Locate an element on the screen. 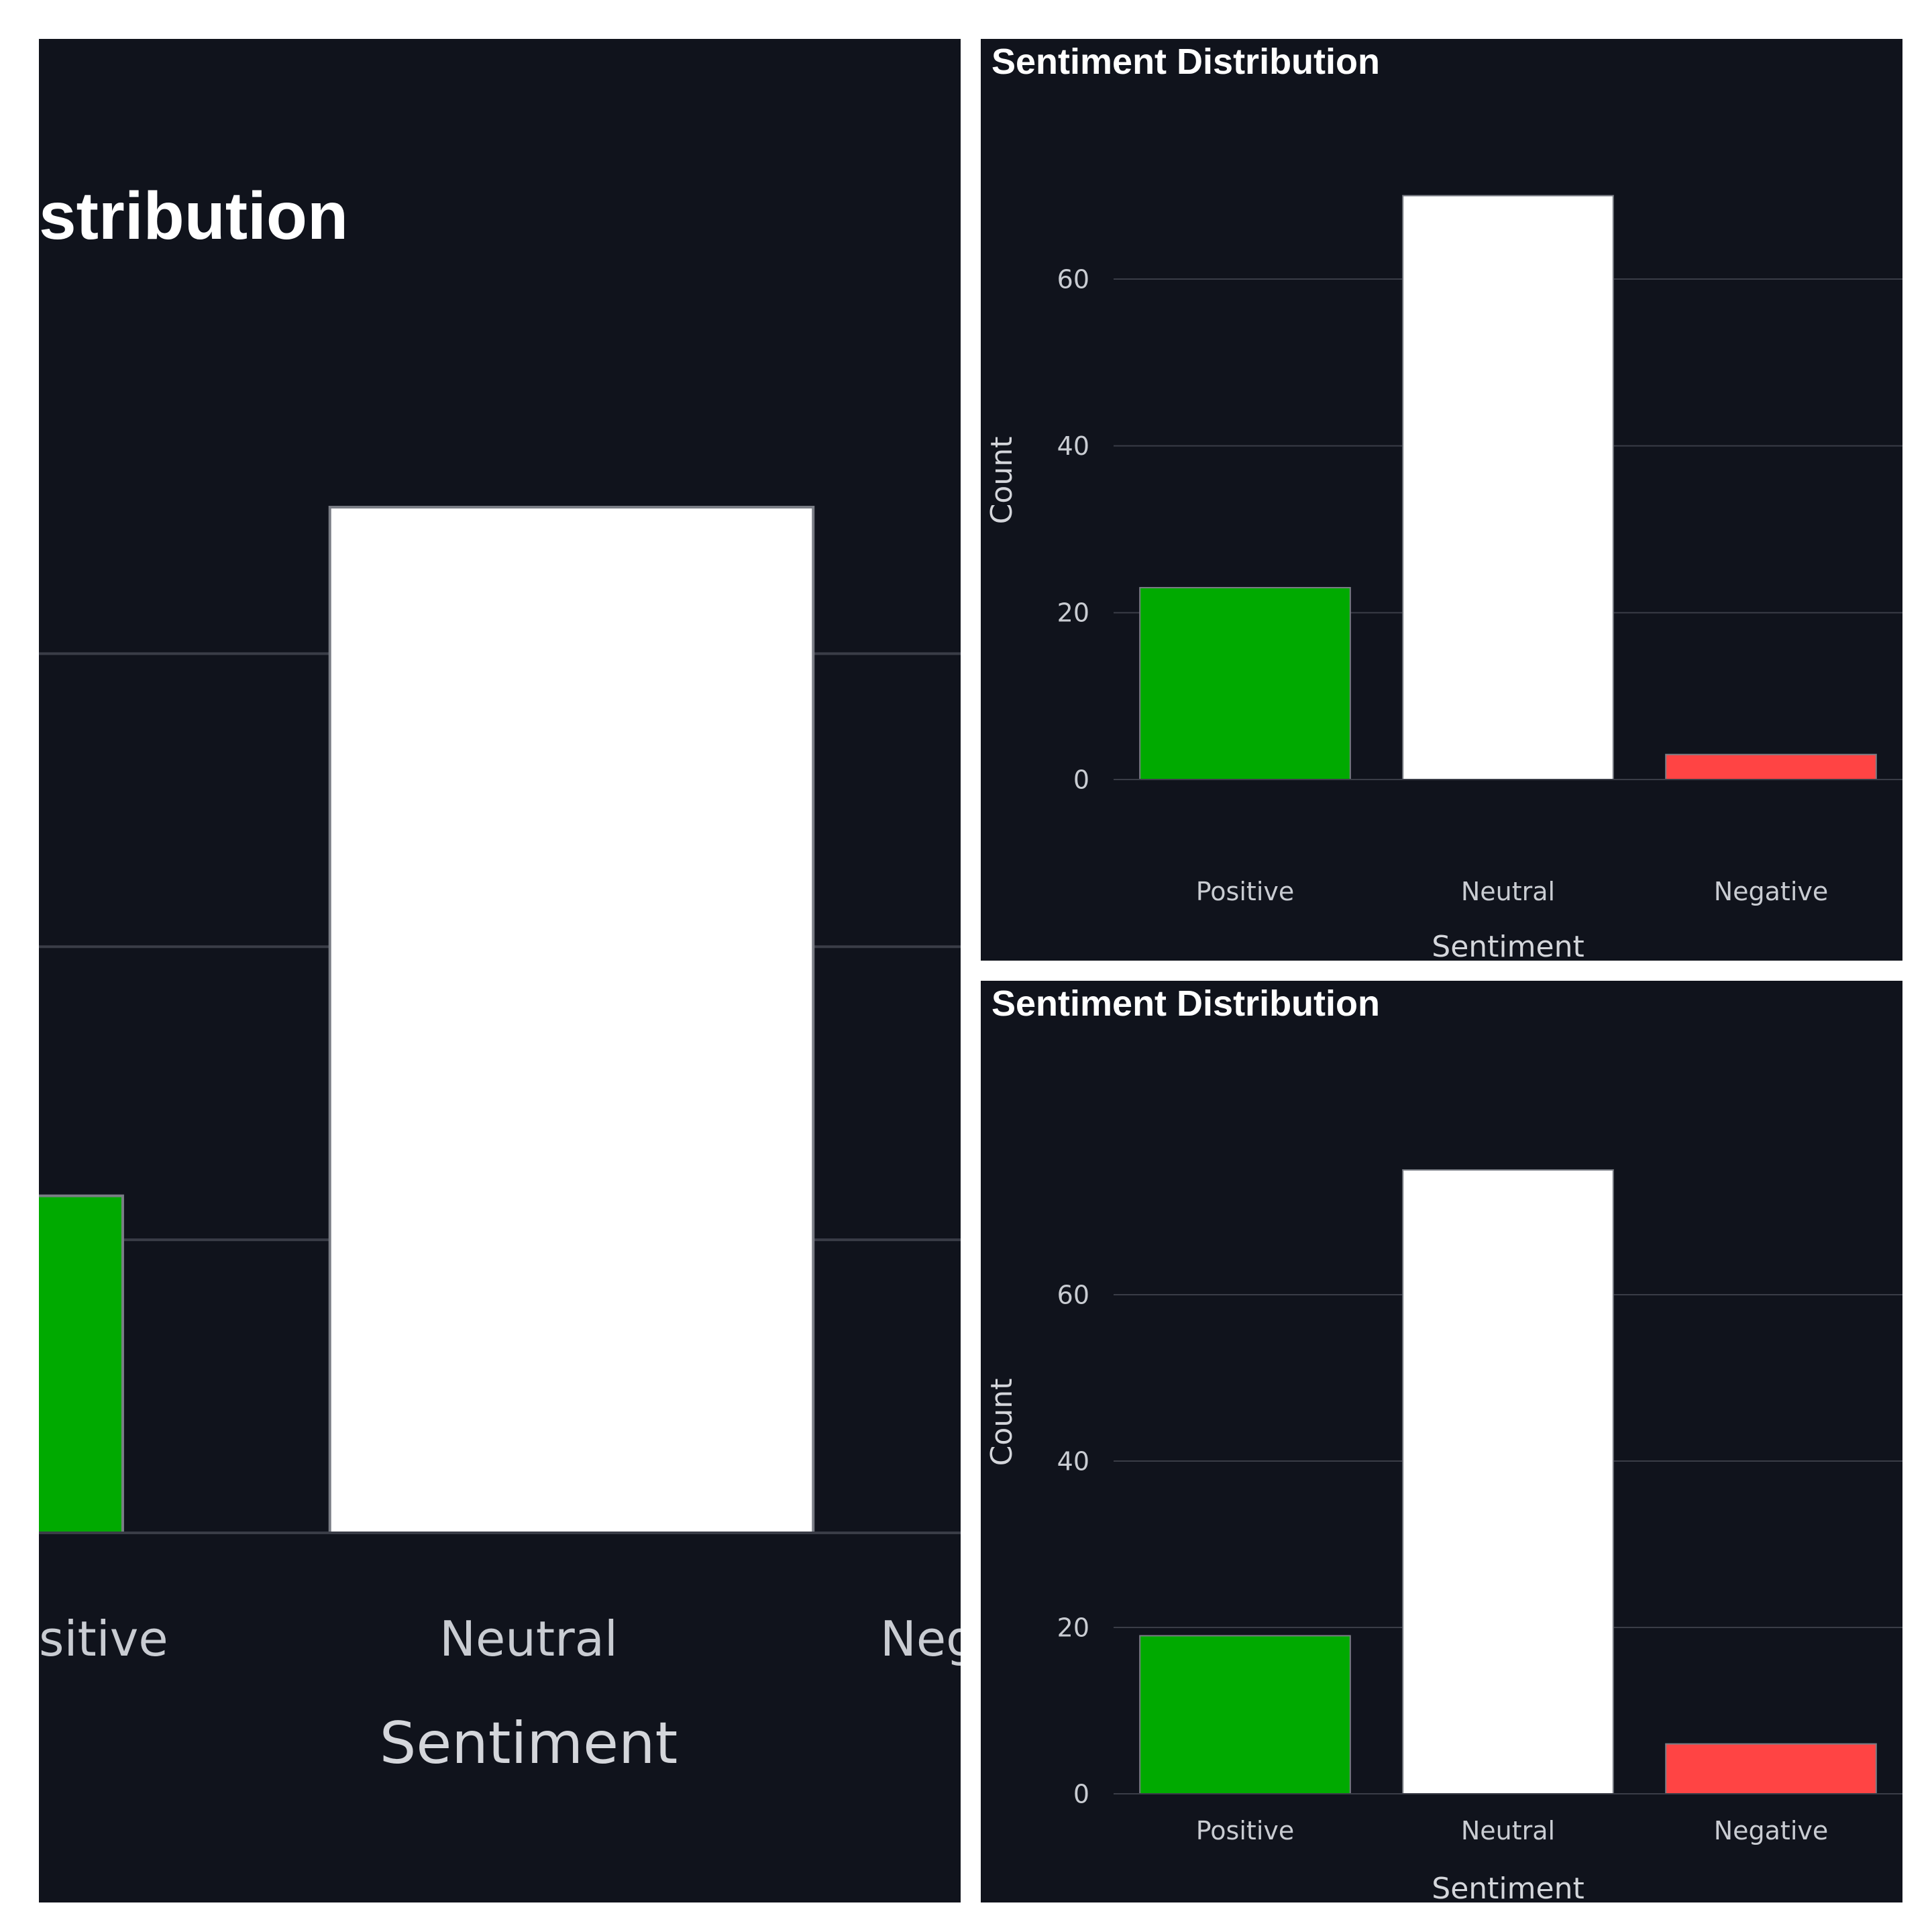 The height and width of the screenshot is (1932, 1932). x-tick-label: Neg is located at coordinates (920, 1639).